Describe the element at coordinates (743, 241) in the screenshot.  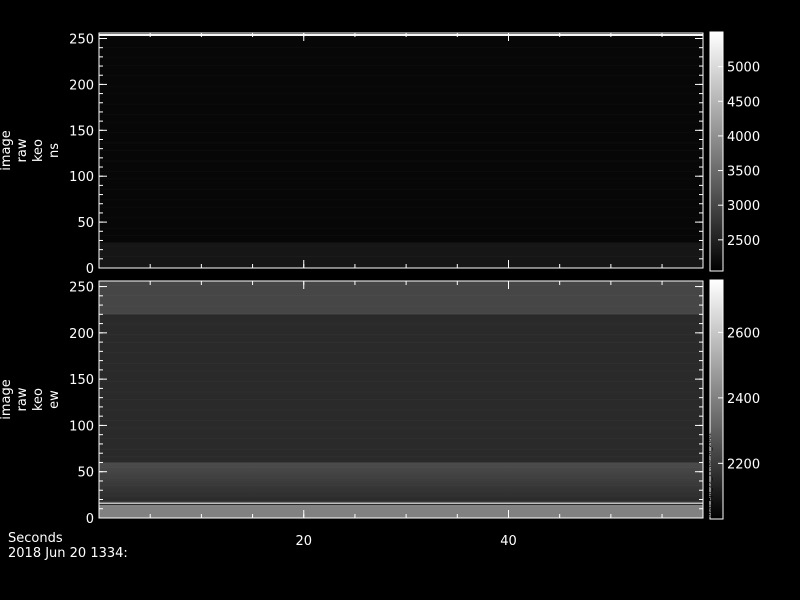
I see `colorbar-tick-label: 2500` at that location.